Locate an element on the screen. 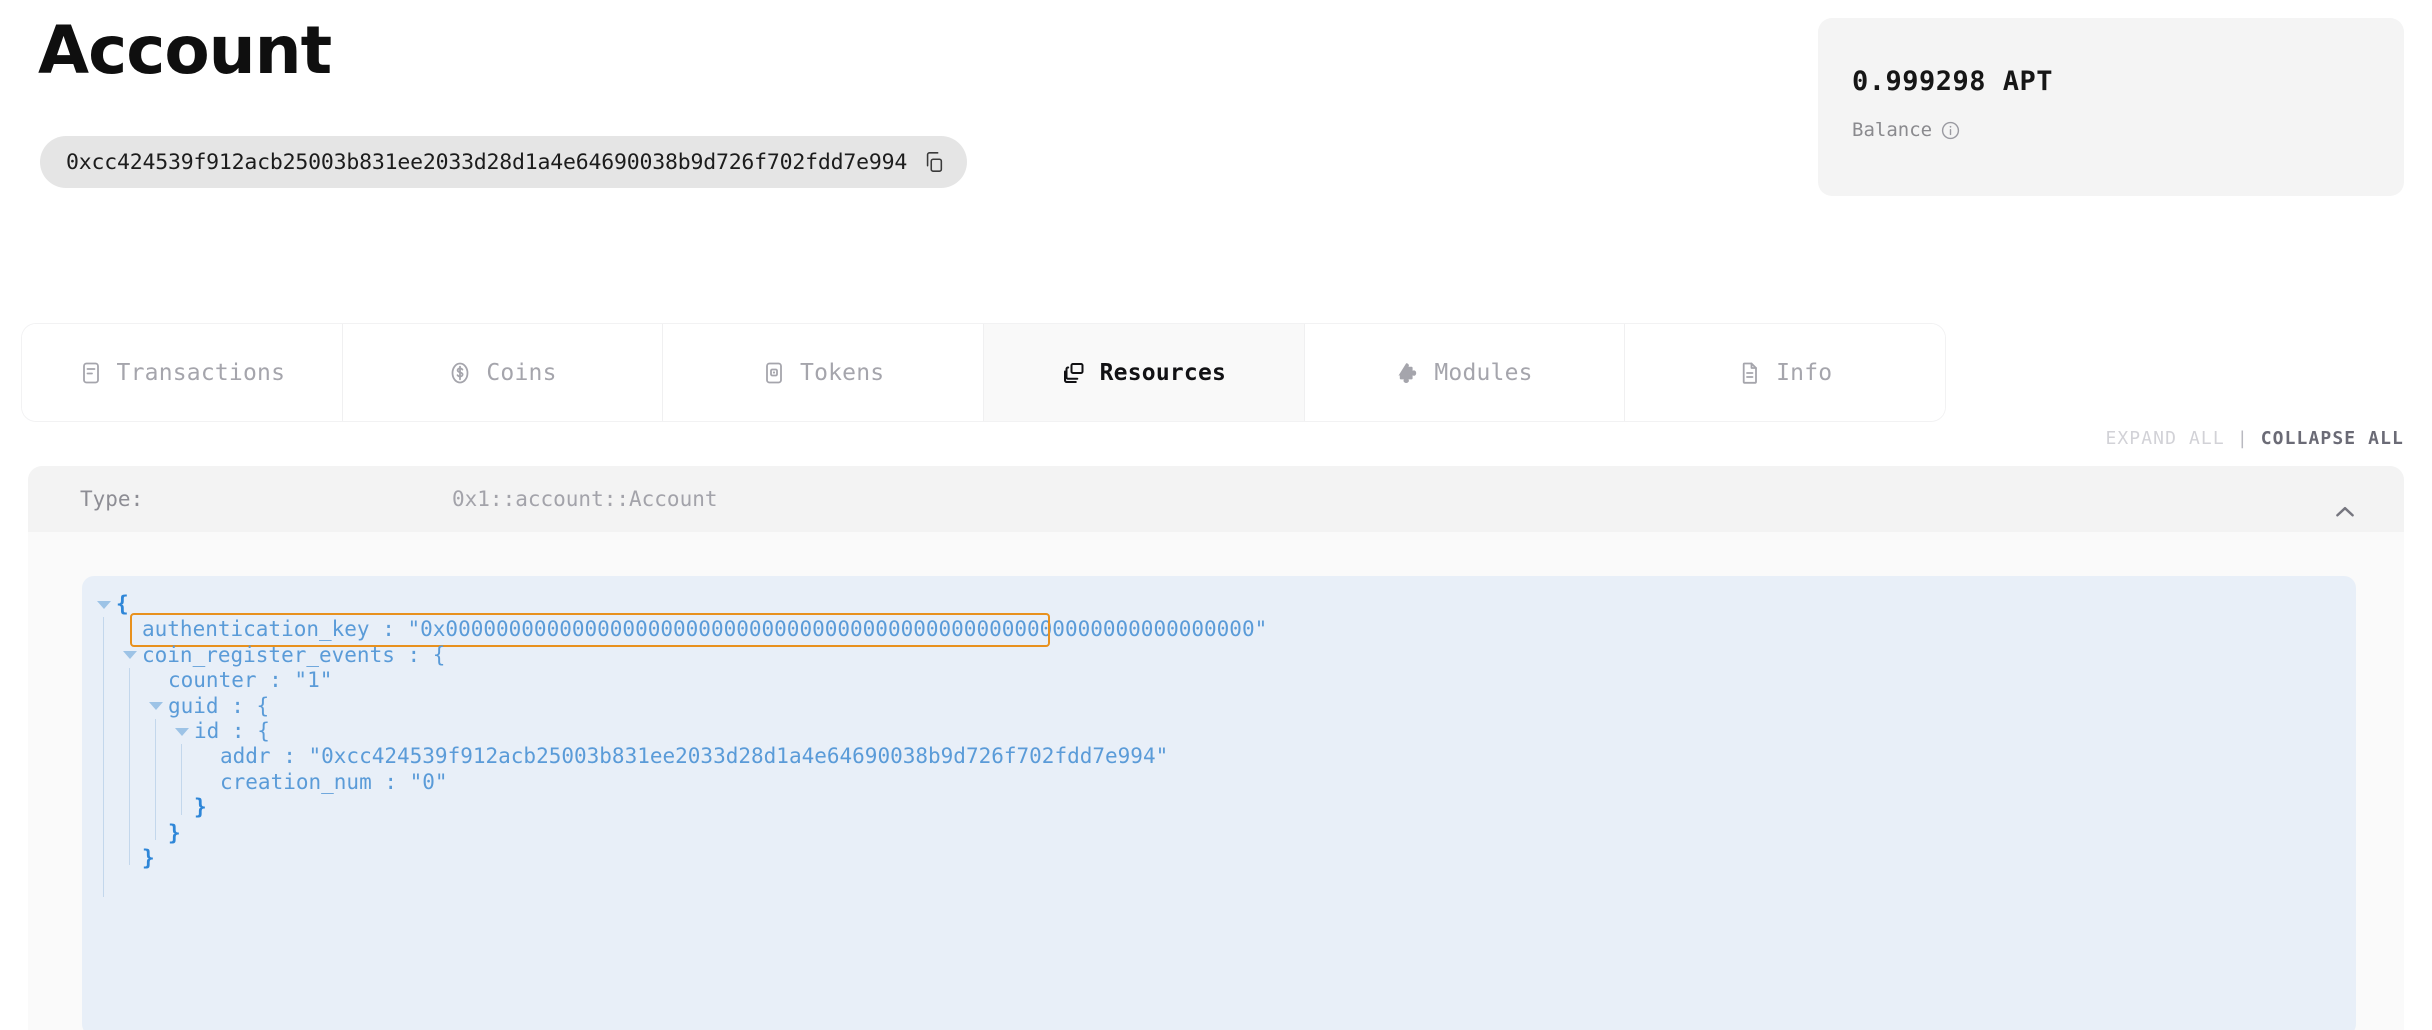 Image resolution: width=2432 pixels, height=1030 pixels. tab-tokens: Tokens is located at coordinates (824, 372).